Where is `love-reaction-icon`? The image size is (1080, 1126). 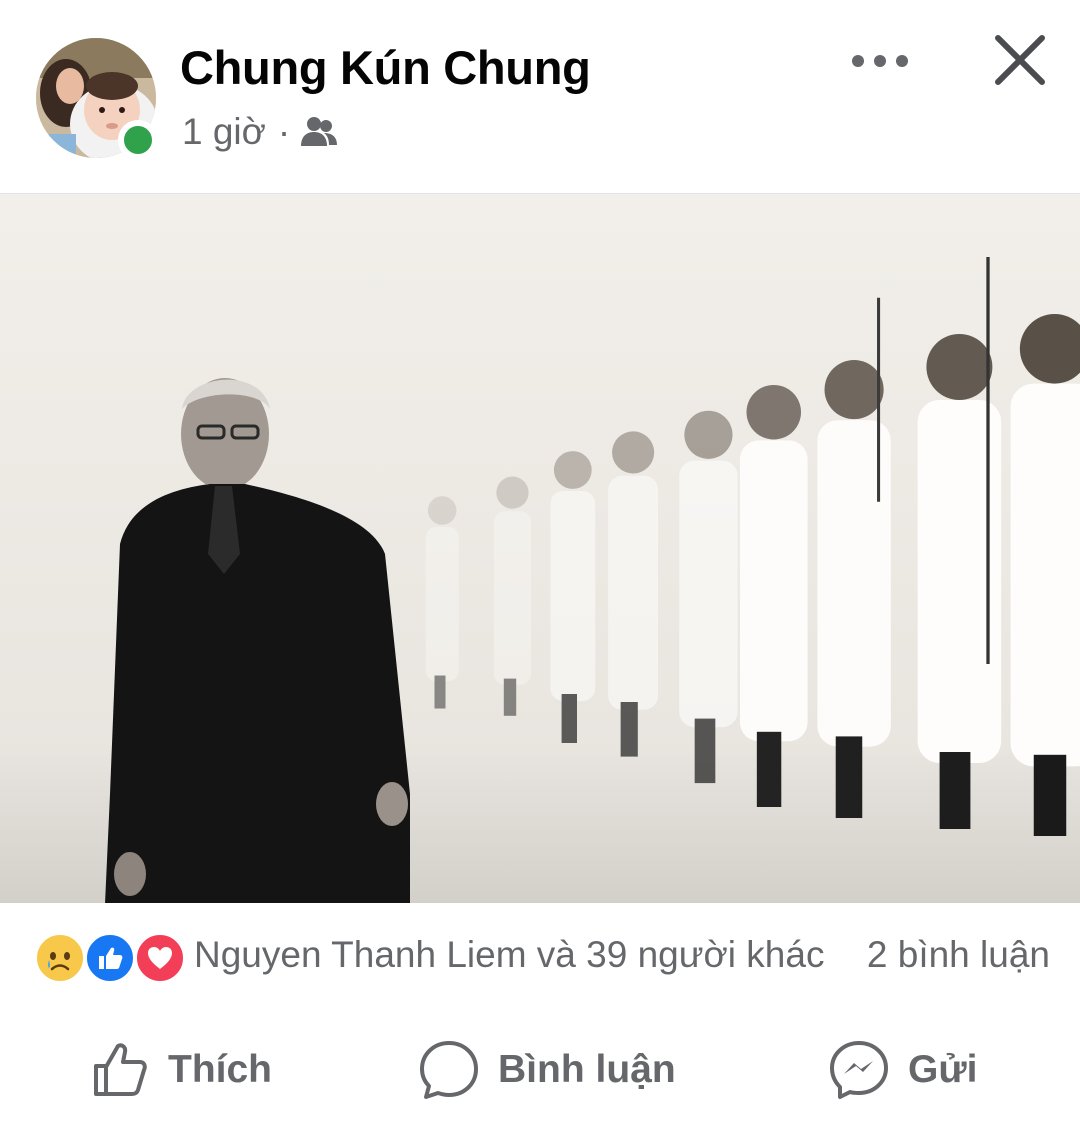 love-reaction-icon is located at coordinates (160, 958).